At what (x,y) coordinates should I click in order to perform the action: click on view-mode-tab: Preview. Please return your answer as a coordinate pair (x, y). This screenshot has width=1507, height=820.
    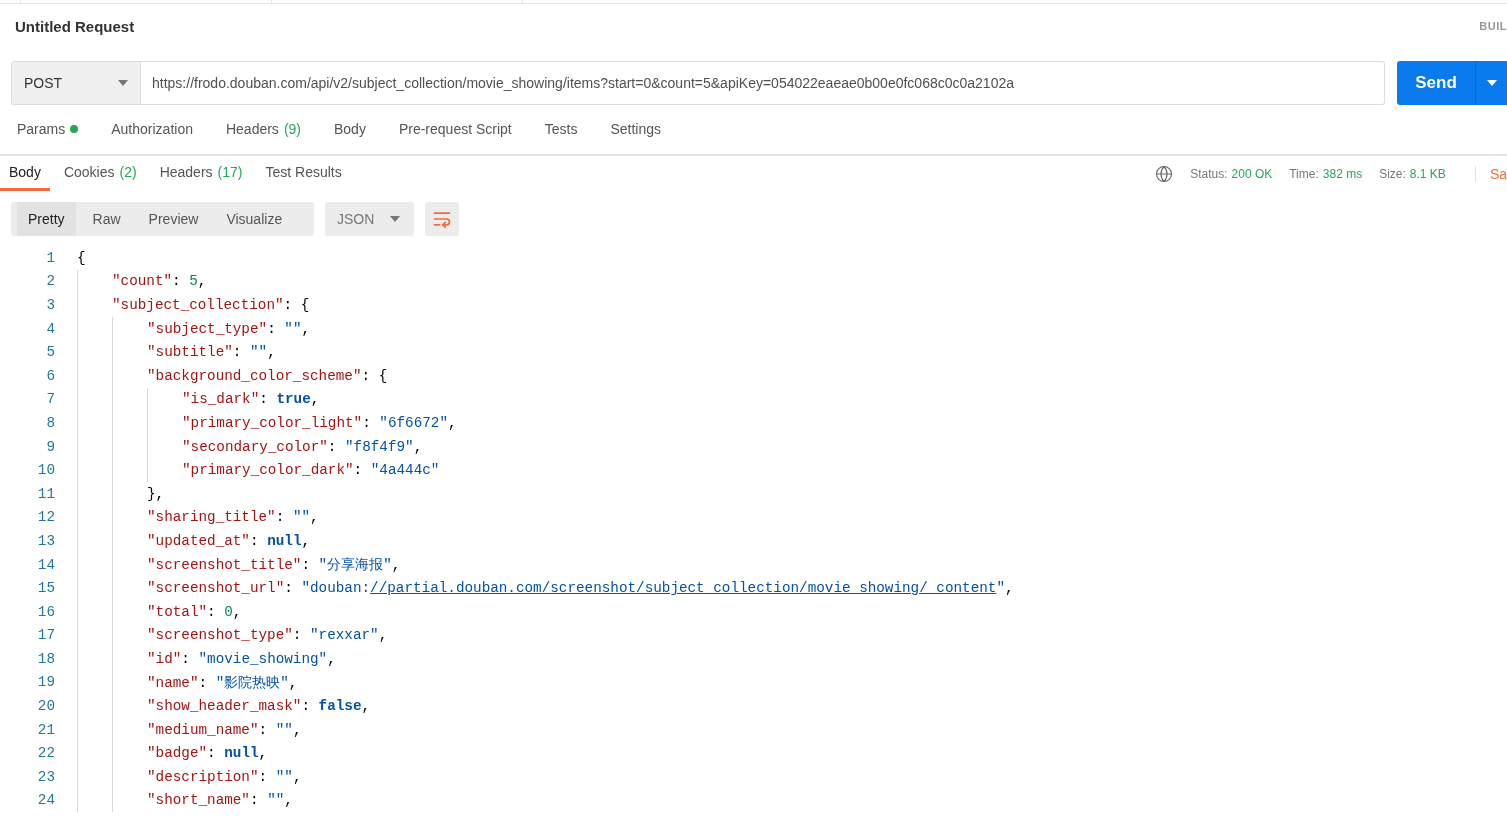
    Looking at the image, I should click on (173, 219).